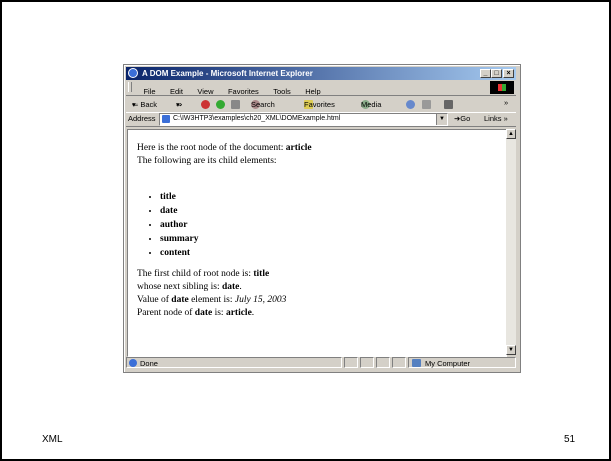  Describe the element at coordinates (179, 197) in the screenshot. I see `list-item: title` at that location.